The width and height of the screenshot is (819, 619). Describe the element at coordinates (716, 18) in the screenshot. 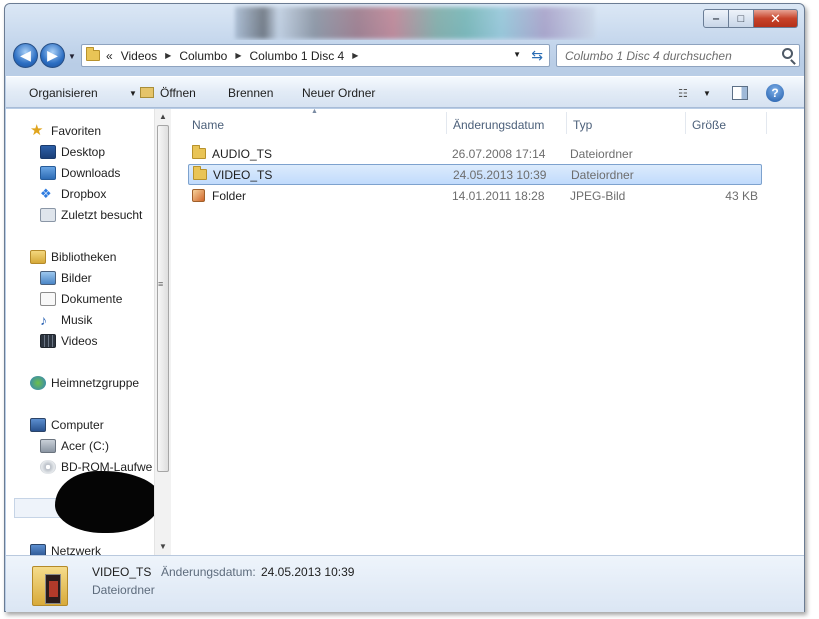

I see `minimize-button: ‒` at that location.